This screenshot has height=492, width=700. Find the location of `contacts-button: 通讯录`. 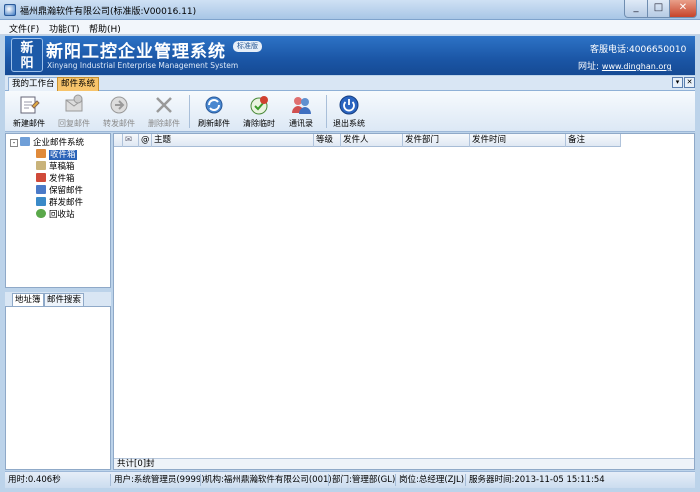

contacts-button: 通讯录 is located at coordinates (301, 112).